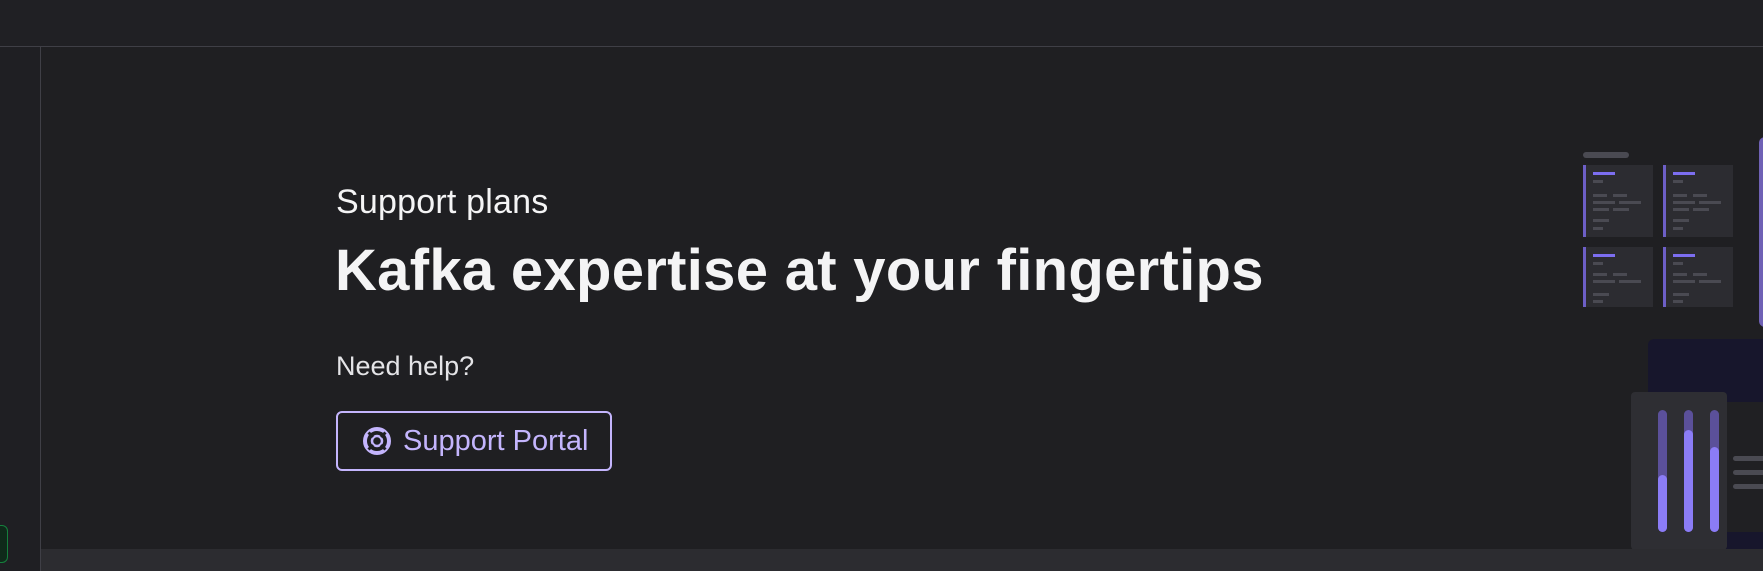 This screenshot has height=571, width=1763. Describe the element at coordinates (442, 202) in the screenshot. I see `page-subtitle: Support plans` at that location.